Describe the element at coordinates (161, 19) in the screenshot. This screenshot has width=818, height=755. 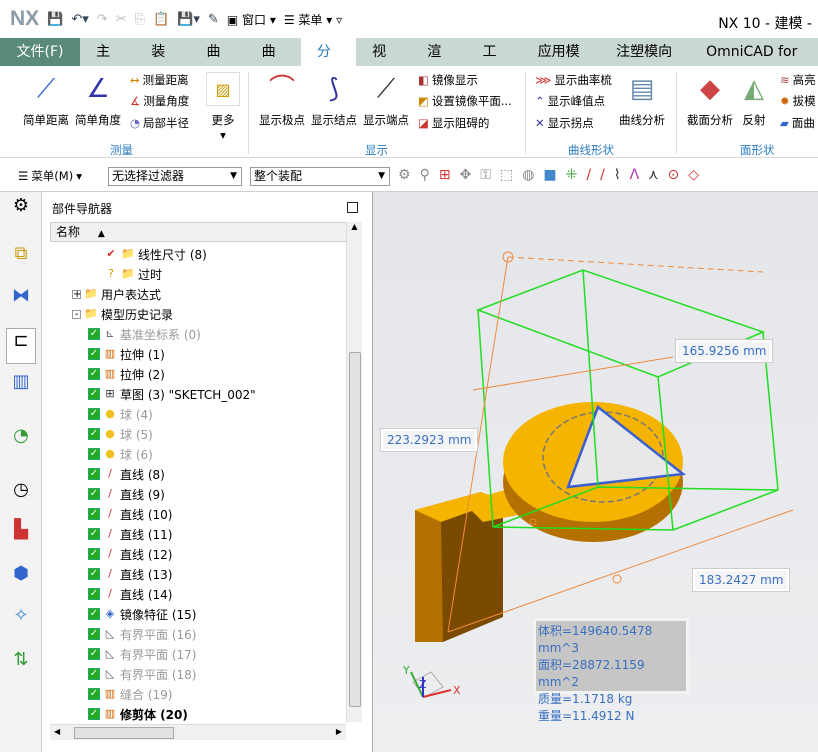
I see `paste-icon: 📋` at that location.